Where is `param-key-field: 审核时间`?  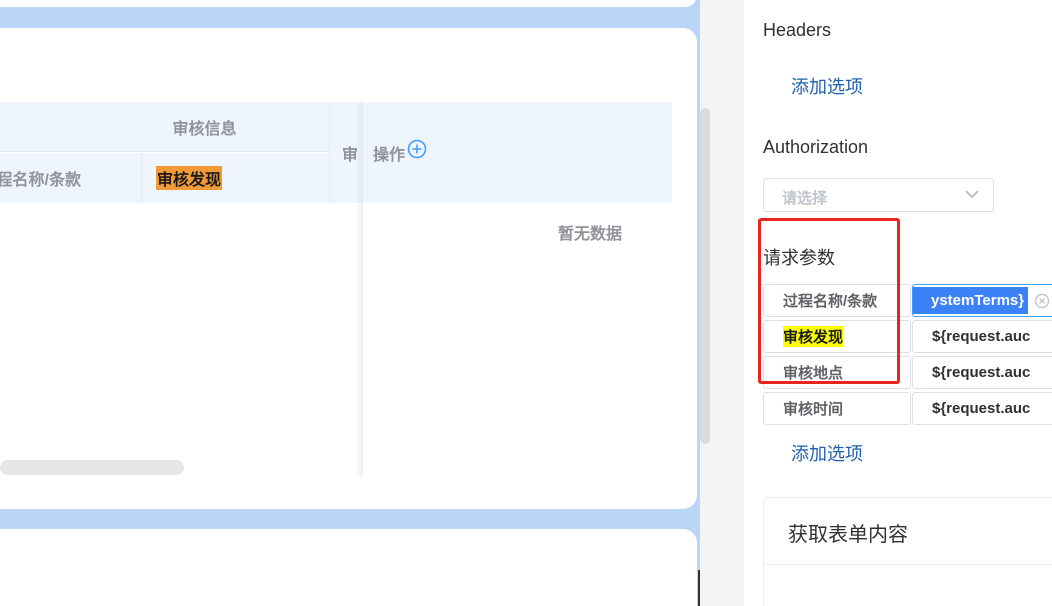
param-key-field: 审核时间 is located at coordinates (837, 408).